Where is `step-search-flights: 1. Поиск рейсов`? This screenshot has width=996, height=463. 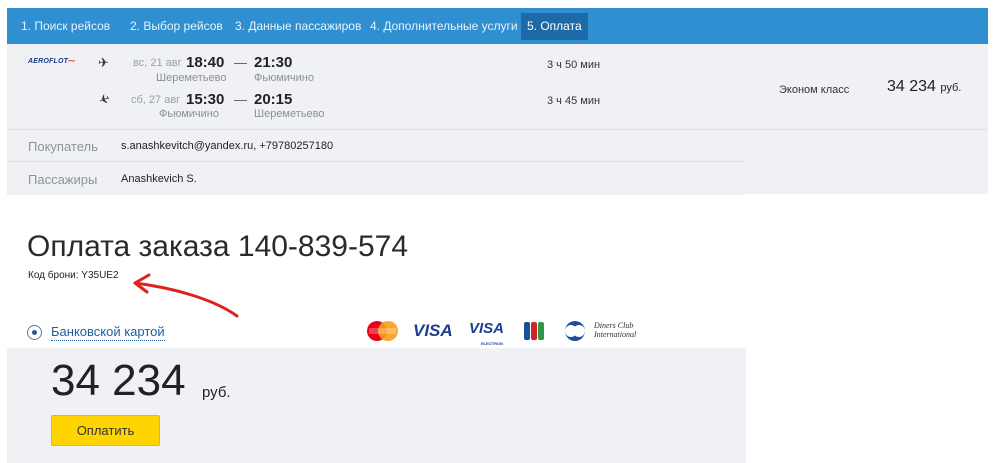 step-search-flights: 1. Поиск рейсов is located at coordinates (65, 26).